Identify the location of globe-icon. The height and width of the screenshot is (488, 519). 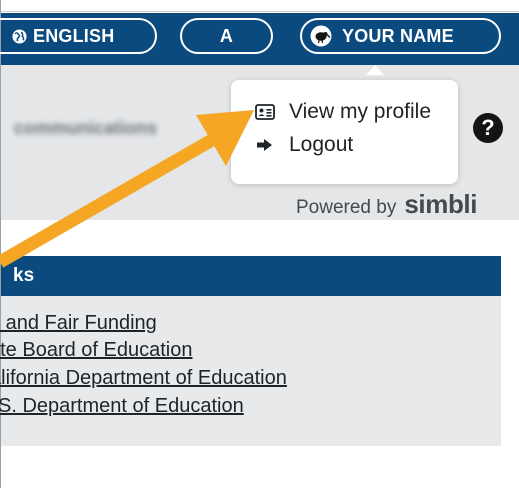
(19, 36).